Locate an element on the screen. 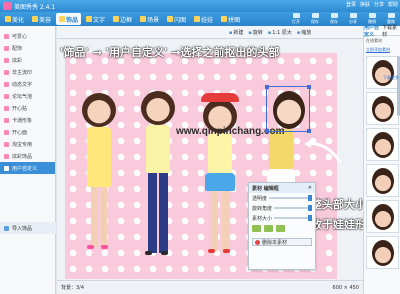 This screenshot has width=400, height=294. sidebar-item-dynamic-text: 动态文字 is located at coordinates (27, 84).